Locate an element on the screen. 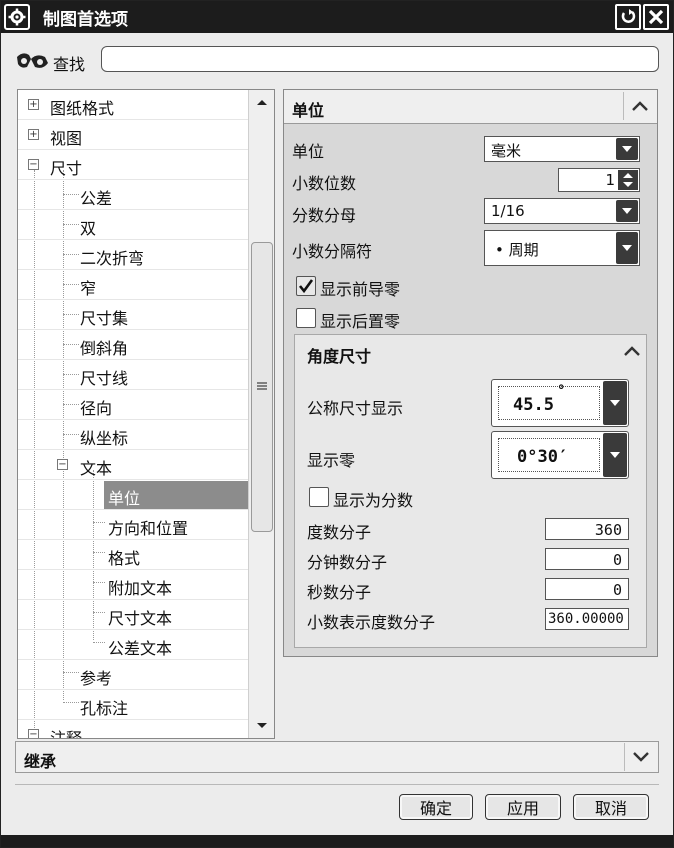 The width and height of the screenshot is (674, 848). fraction-denominator-select: 1/16 is located at coordinates (562, 211).